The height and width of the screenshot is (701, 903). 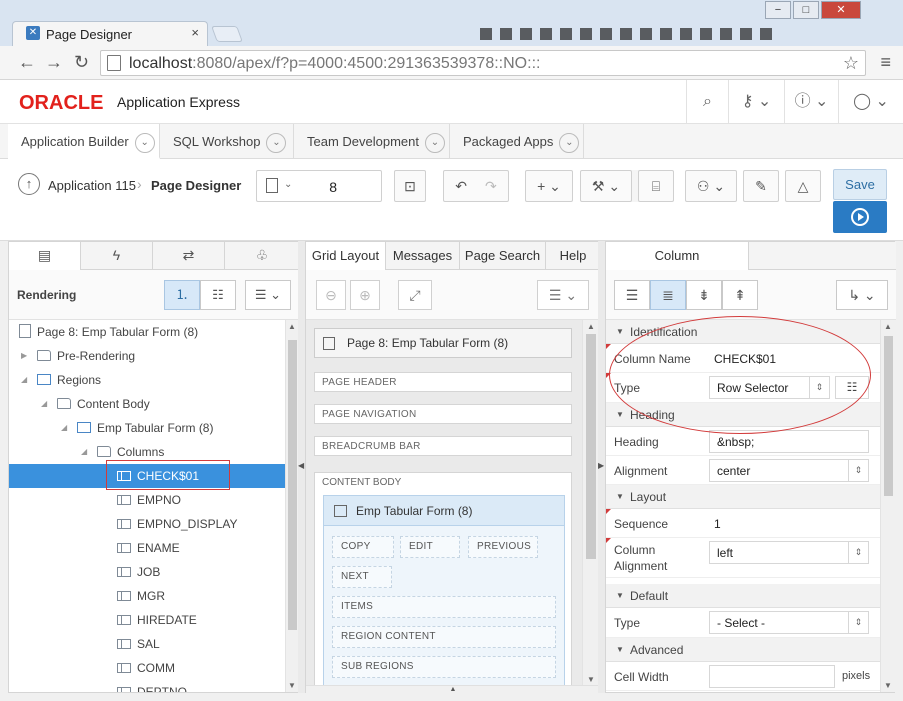 What do you see at coordinates (362, 577) in the screenshot?
I see `next-slot: NEXT` at bounding box center [362, 577].